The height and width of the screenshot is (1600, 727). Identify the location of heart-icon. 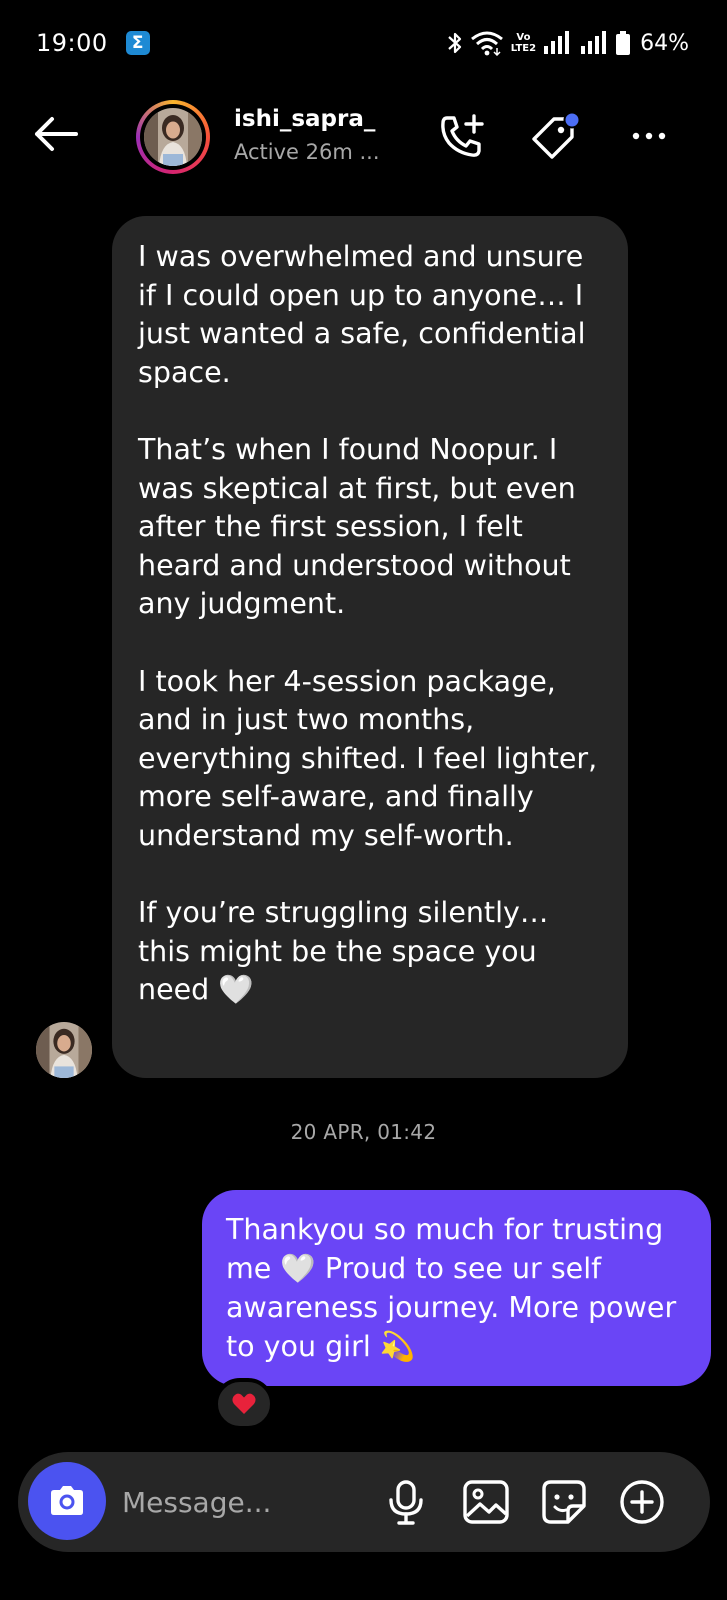
(244, 1403).